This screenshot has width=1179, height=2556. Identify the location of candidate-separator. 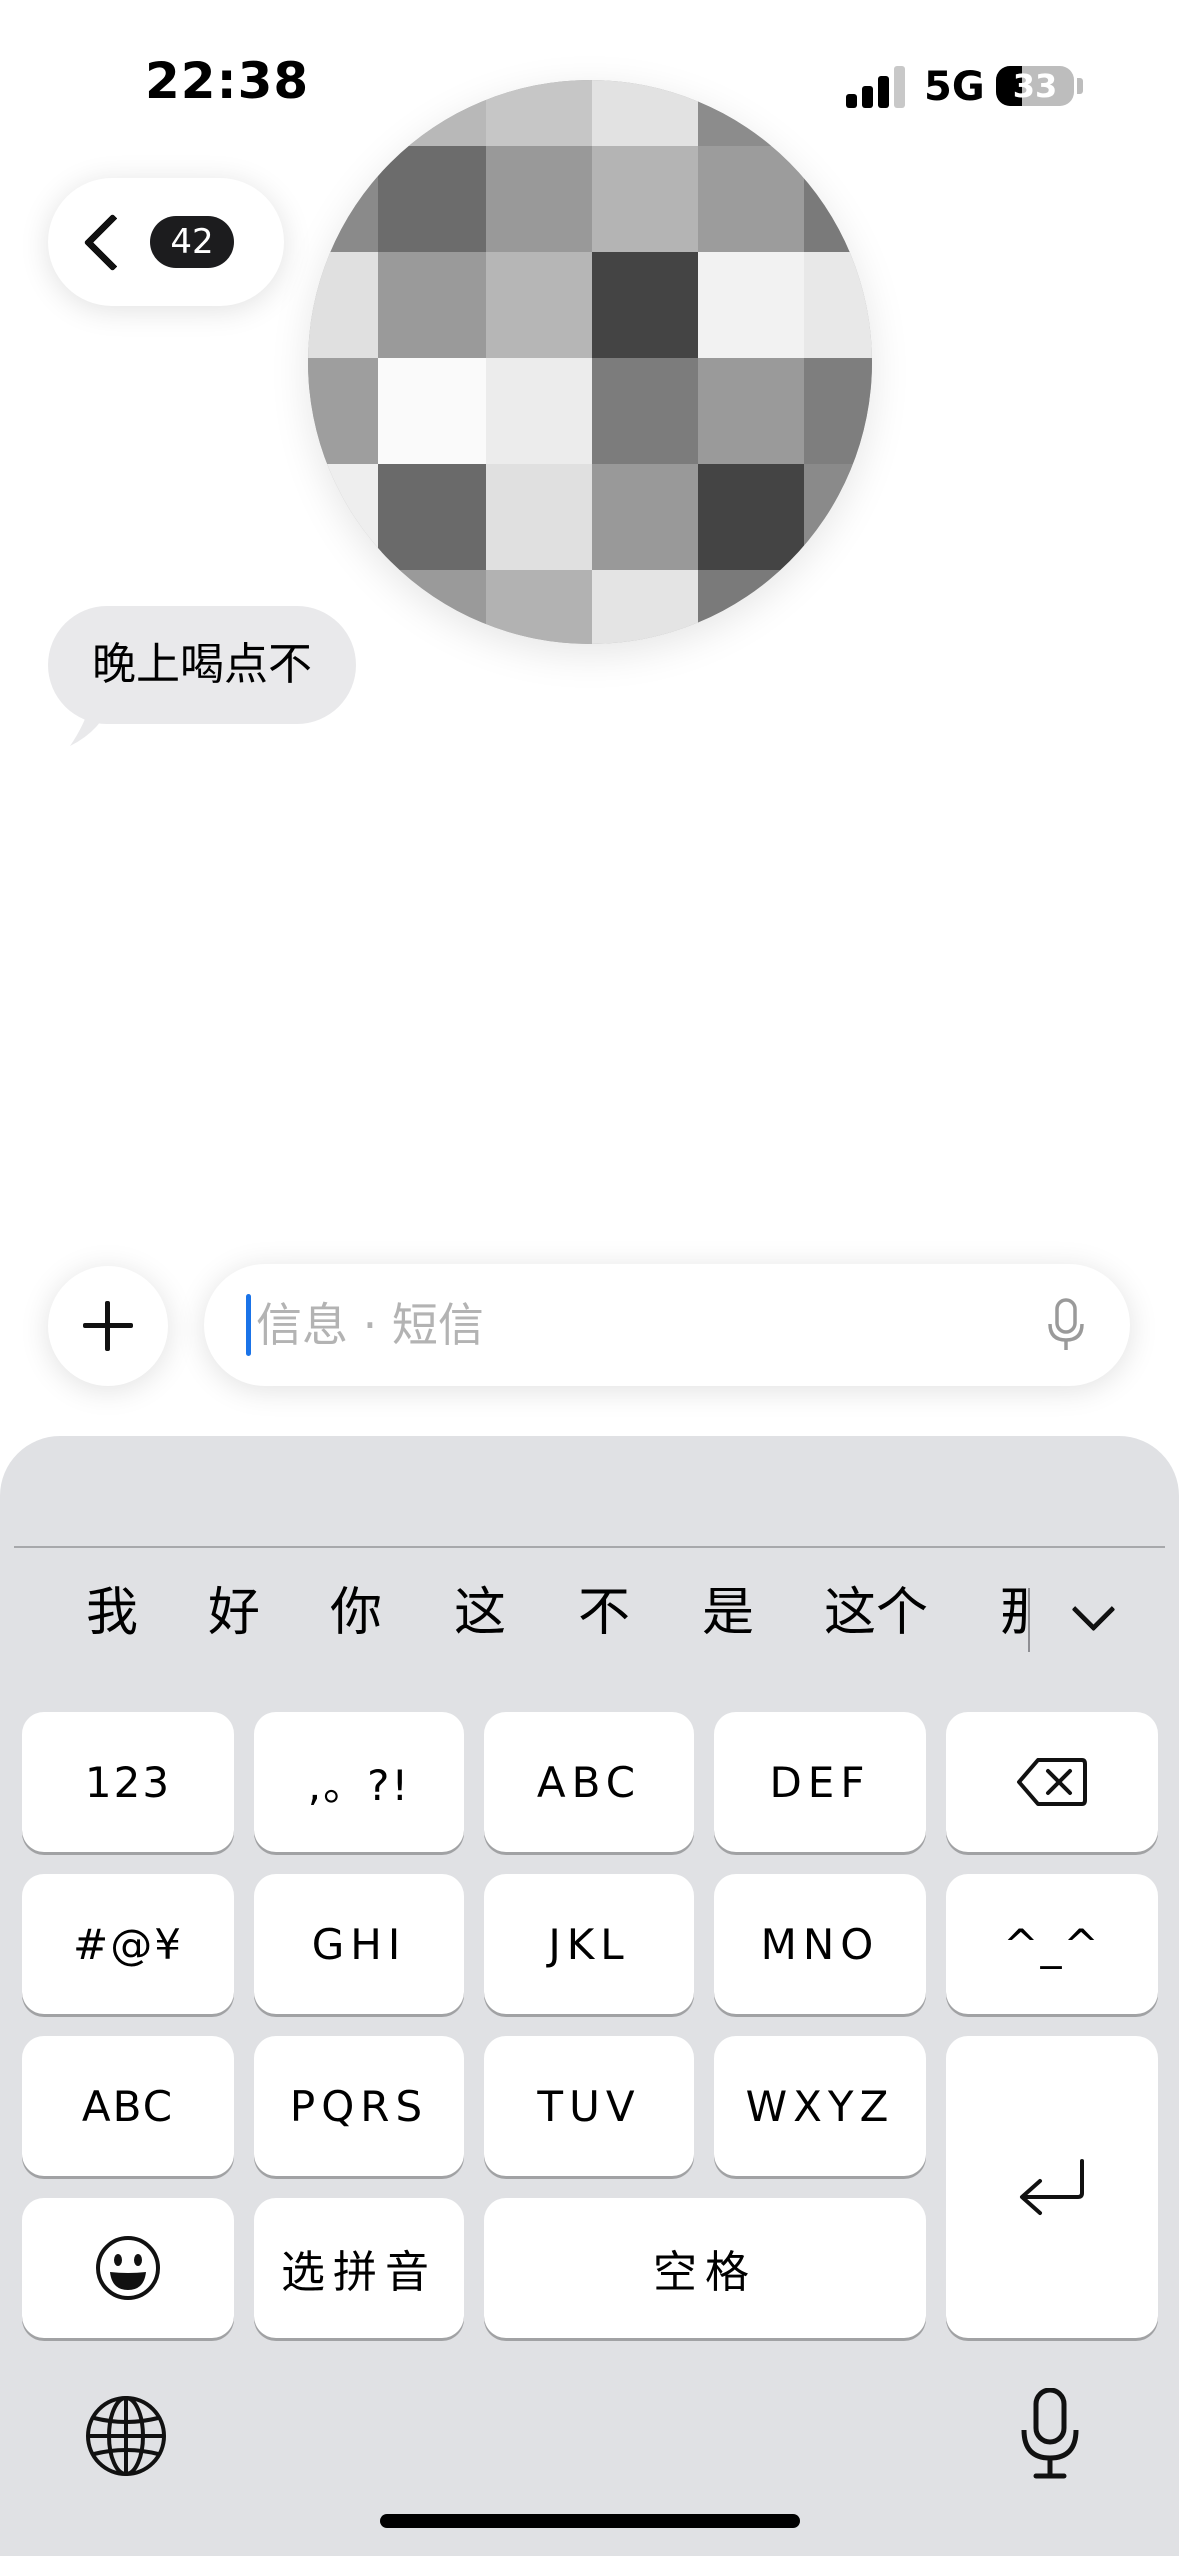
(1029, 1620).